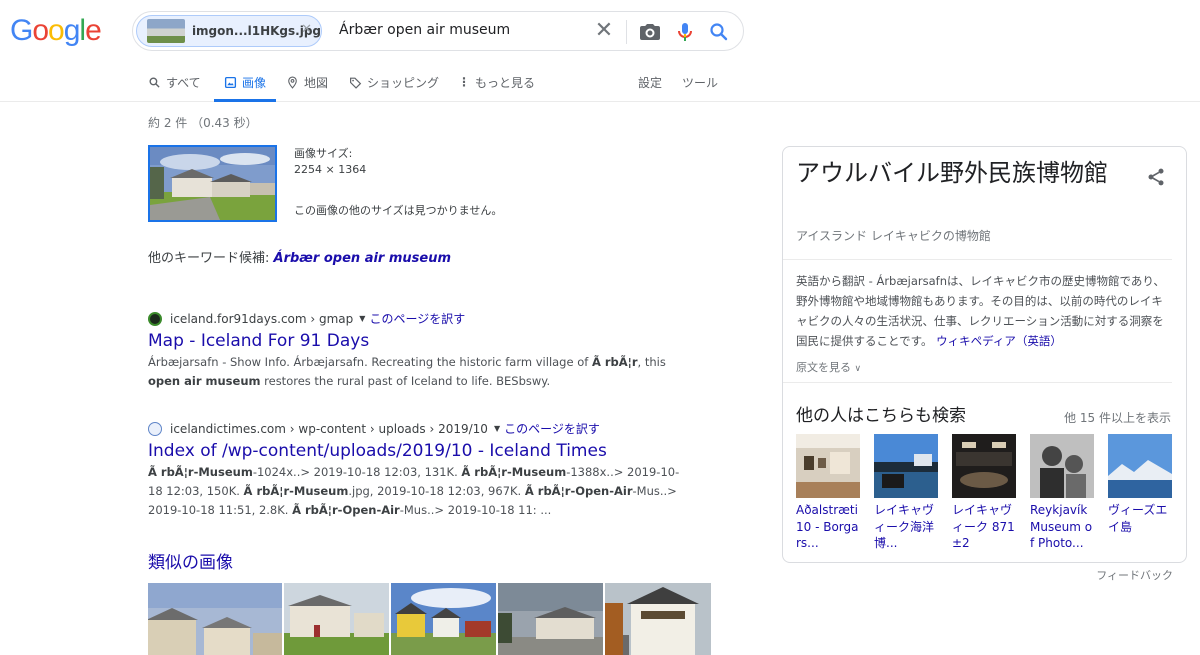  What do you see at coordinates (650, 82) in the screenshot?
I see `settings-link: 設定` at bounding box center [650, 82].